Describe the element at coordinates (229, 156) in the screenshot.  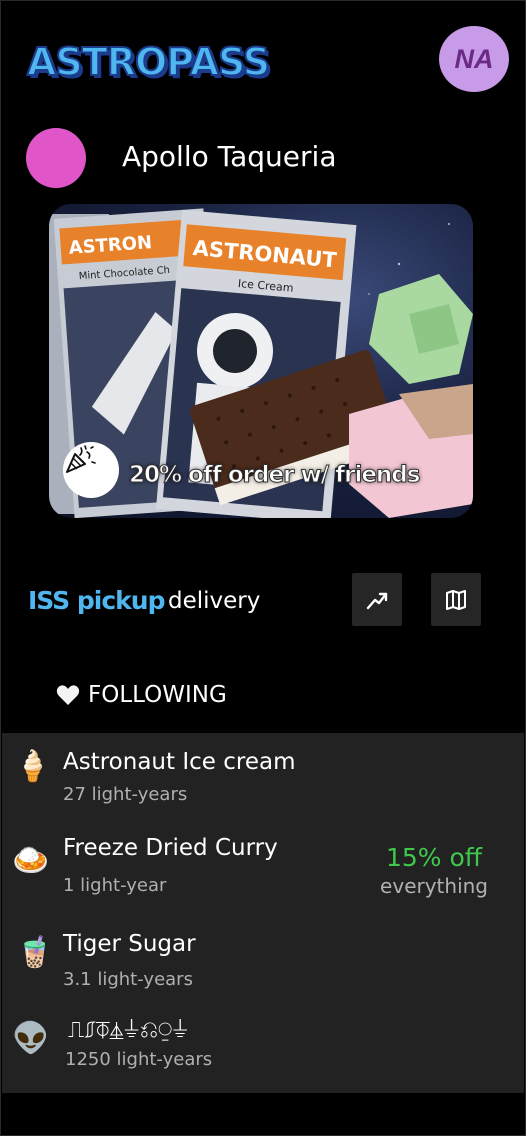
I see `store-name: Apollo Taqueria` at that location.